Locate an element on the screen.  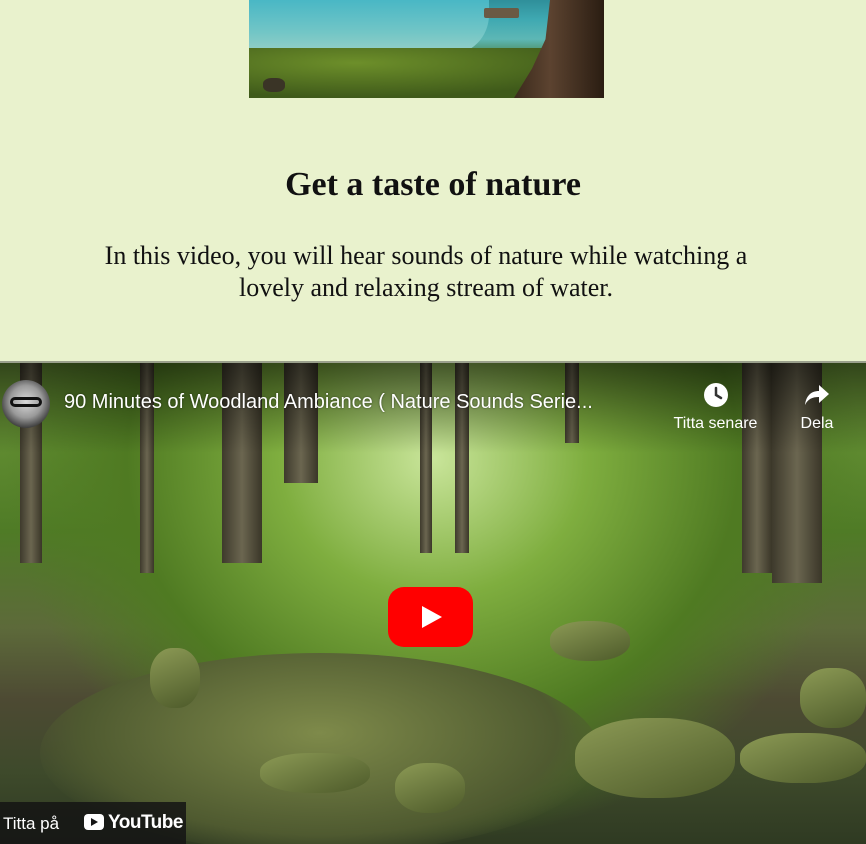
youtube-wordmark: YouTube is located at coordinates (145, 822).